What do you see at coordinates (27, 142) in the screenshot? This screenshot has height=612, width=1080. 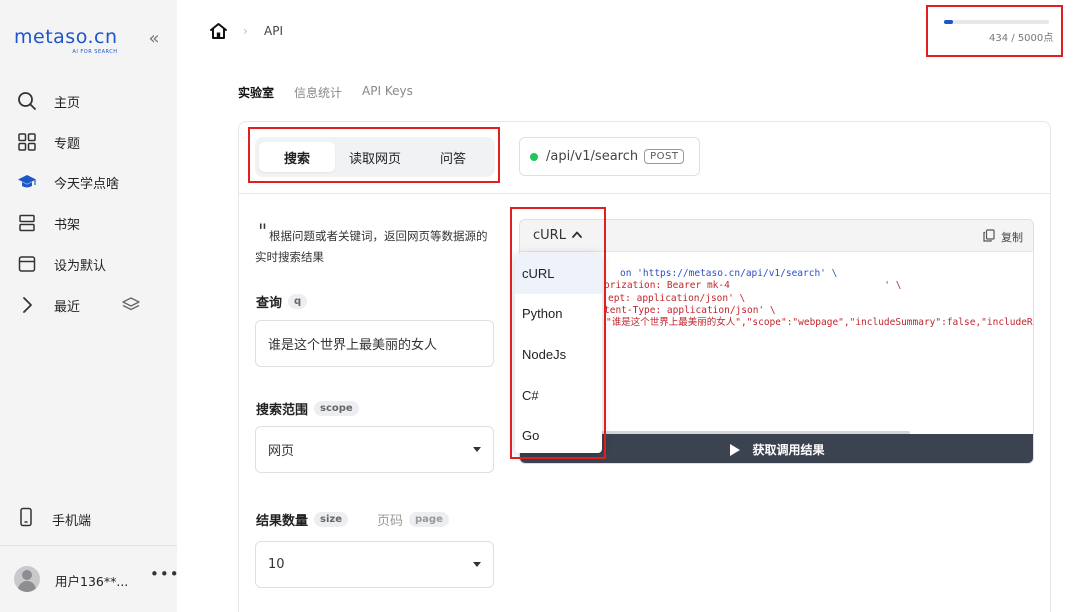 I see `grid-icon` at bounding box center [27, 142].